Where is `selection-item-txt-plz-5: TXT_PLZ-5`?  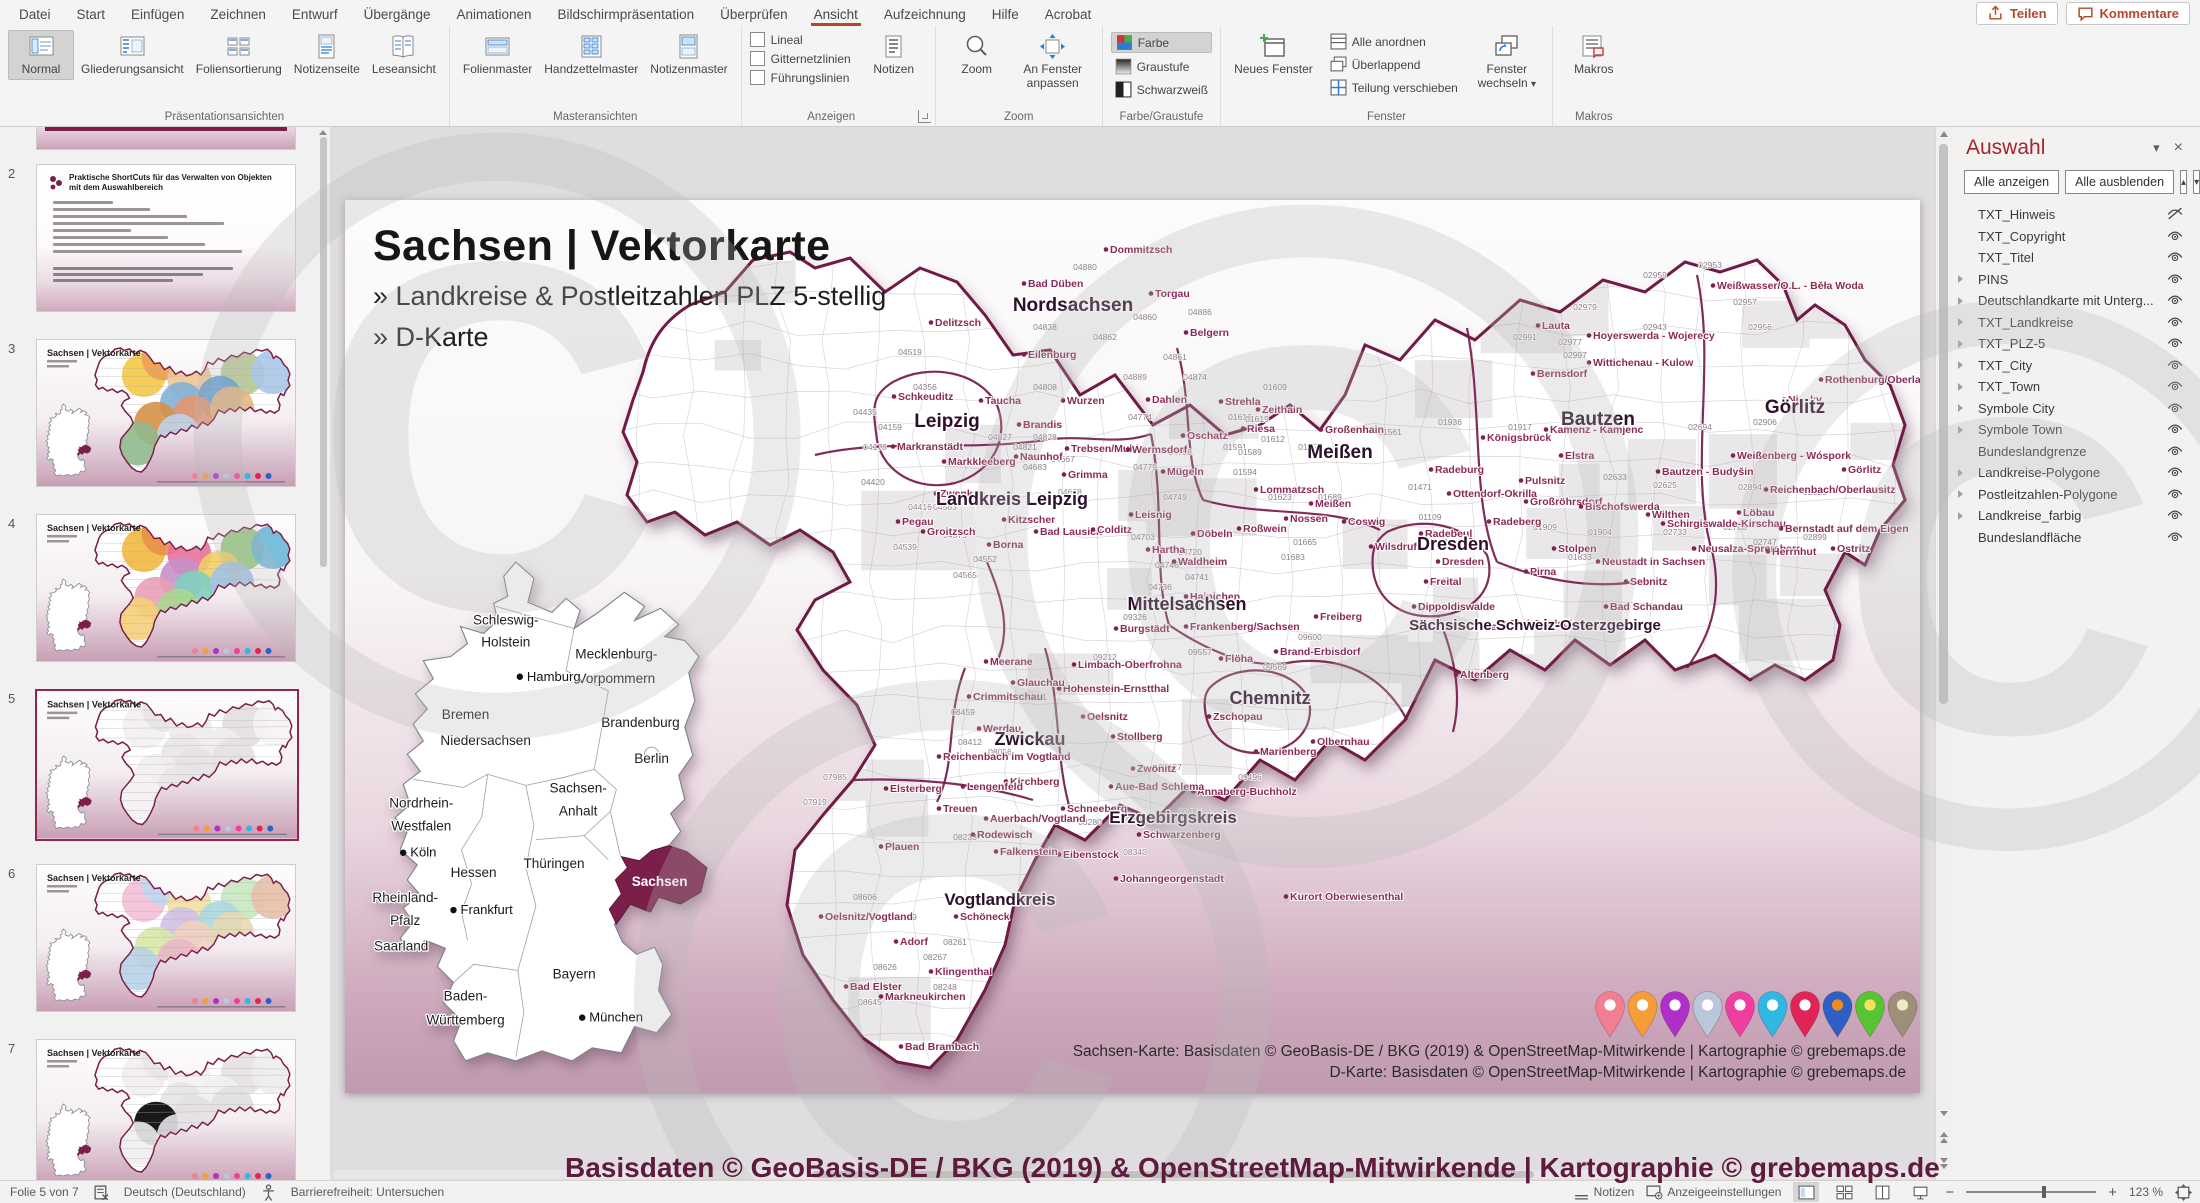 selection-item-txt-plz-5: TXT_PLZ-5 is located at coordinates (2076, 344).